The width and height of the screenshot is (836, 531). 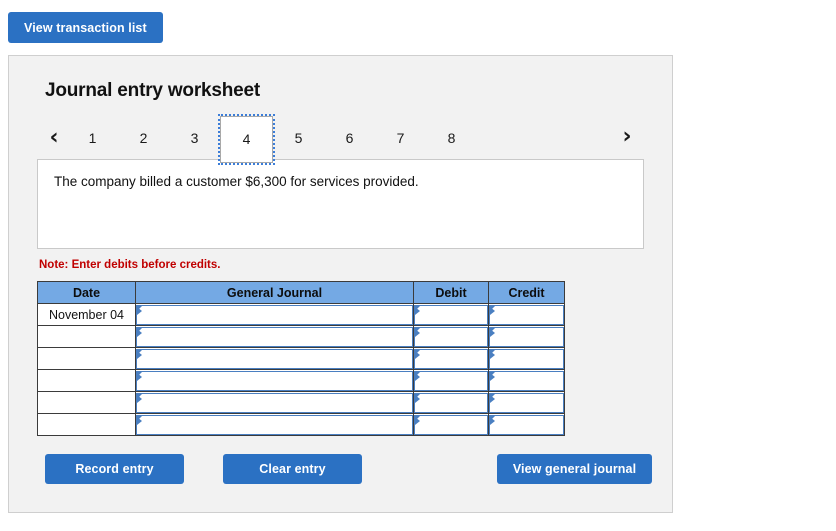 I want to click on clear-entry-button: Clear entry, so click(x=292, y=469).